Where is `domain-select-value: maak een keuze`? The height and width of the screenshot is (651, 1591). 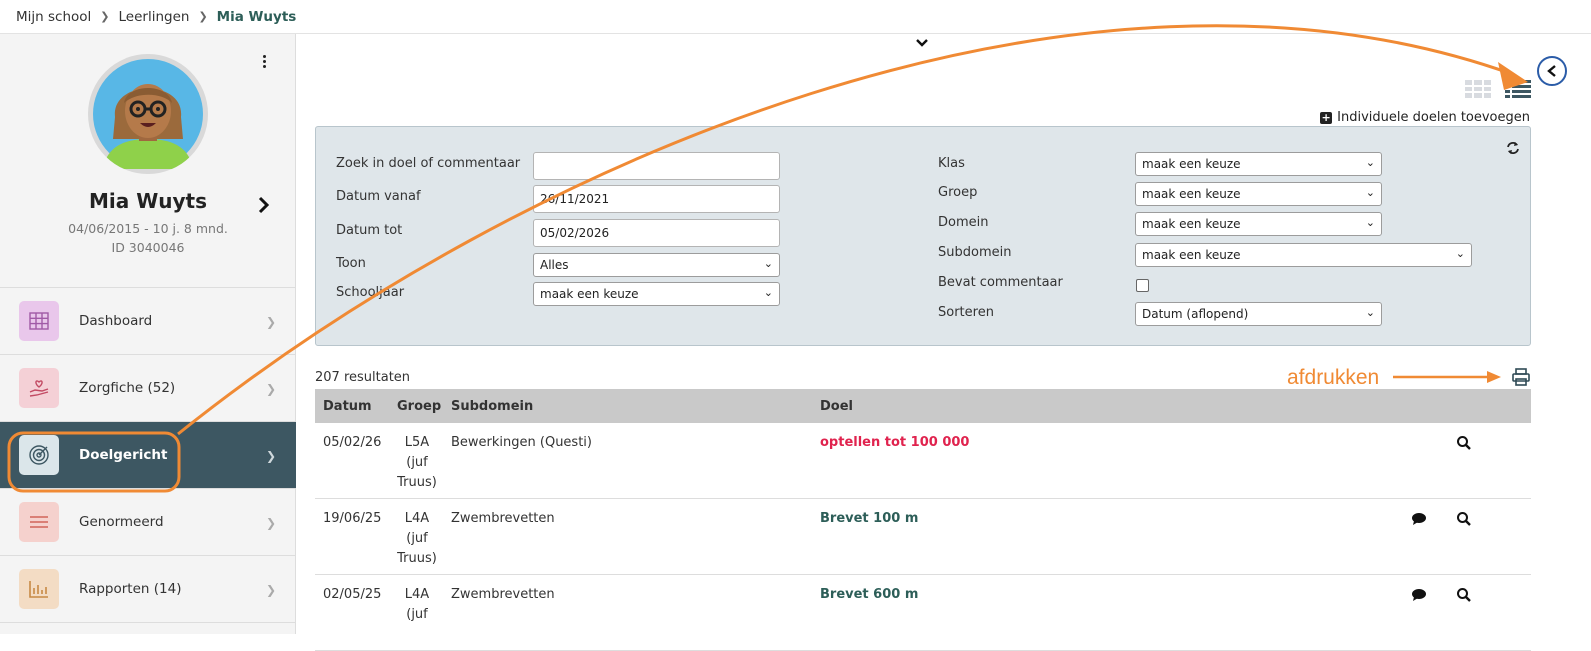
domain-select-value: maak een keuze is located at coordinates (1191, 224).